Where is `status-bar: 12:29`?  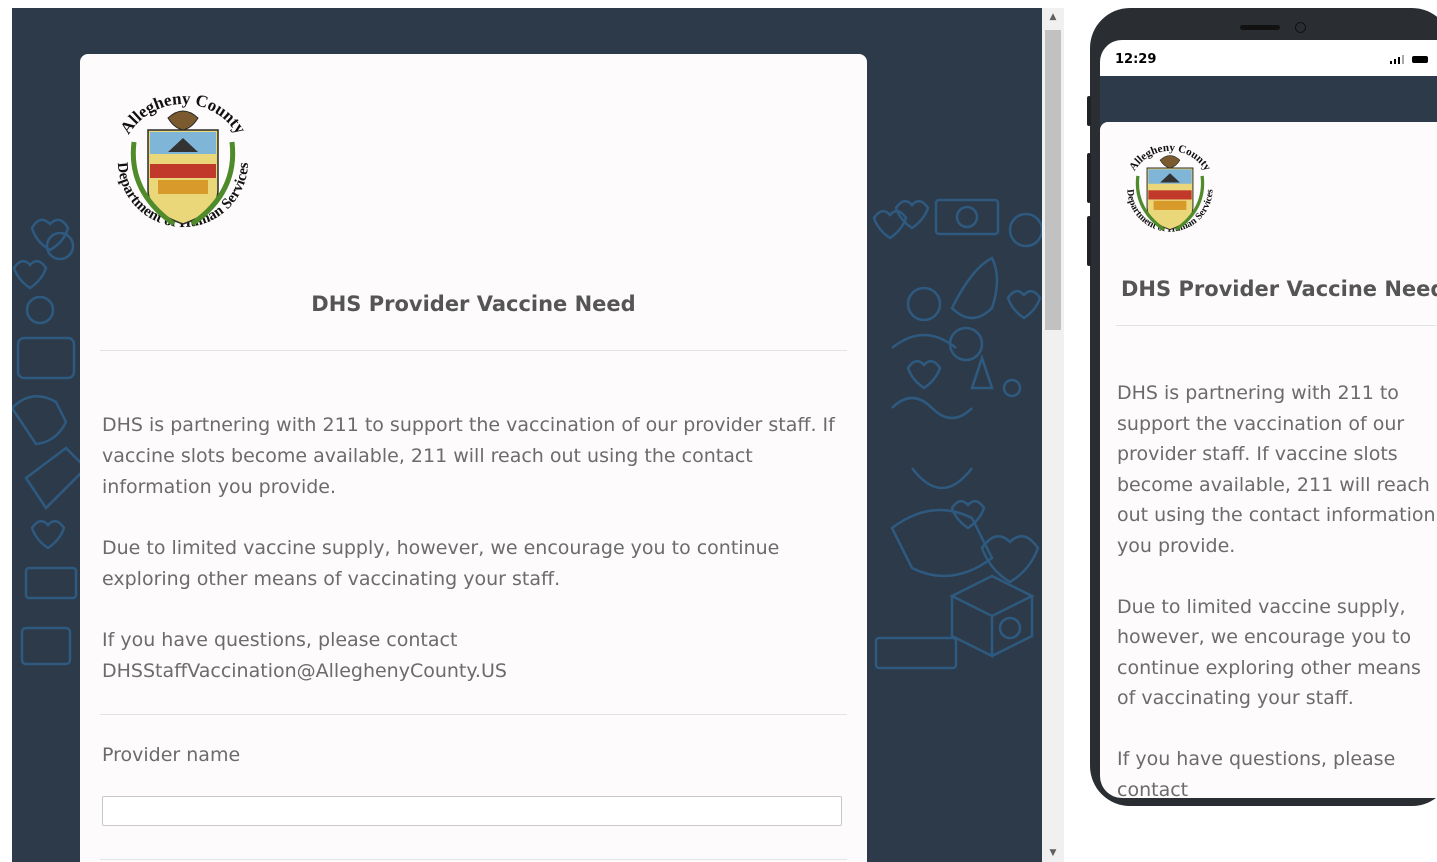 status-bar: 12:29 is located at coordinates (1268, 58).